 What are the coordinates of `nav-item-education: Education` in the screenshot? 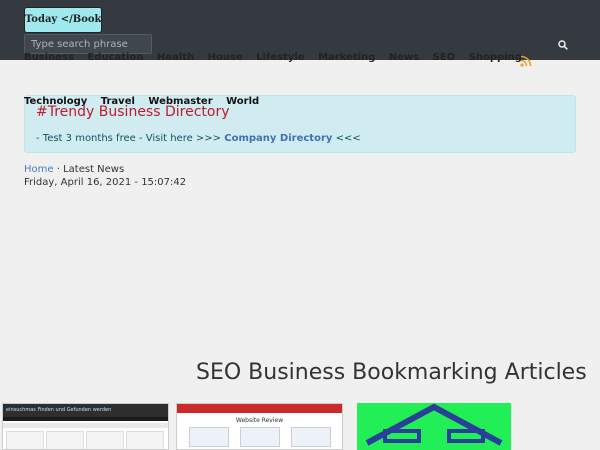 It's located at (115, 57).